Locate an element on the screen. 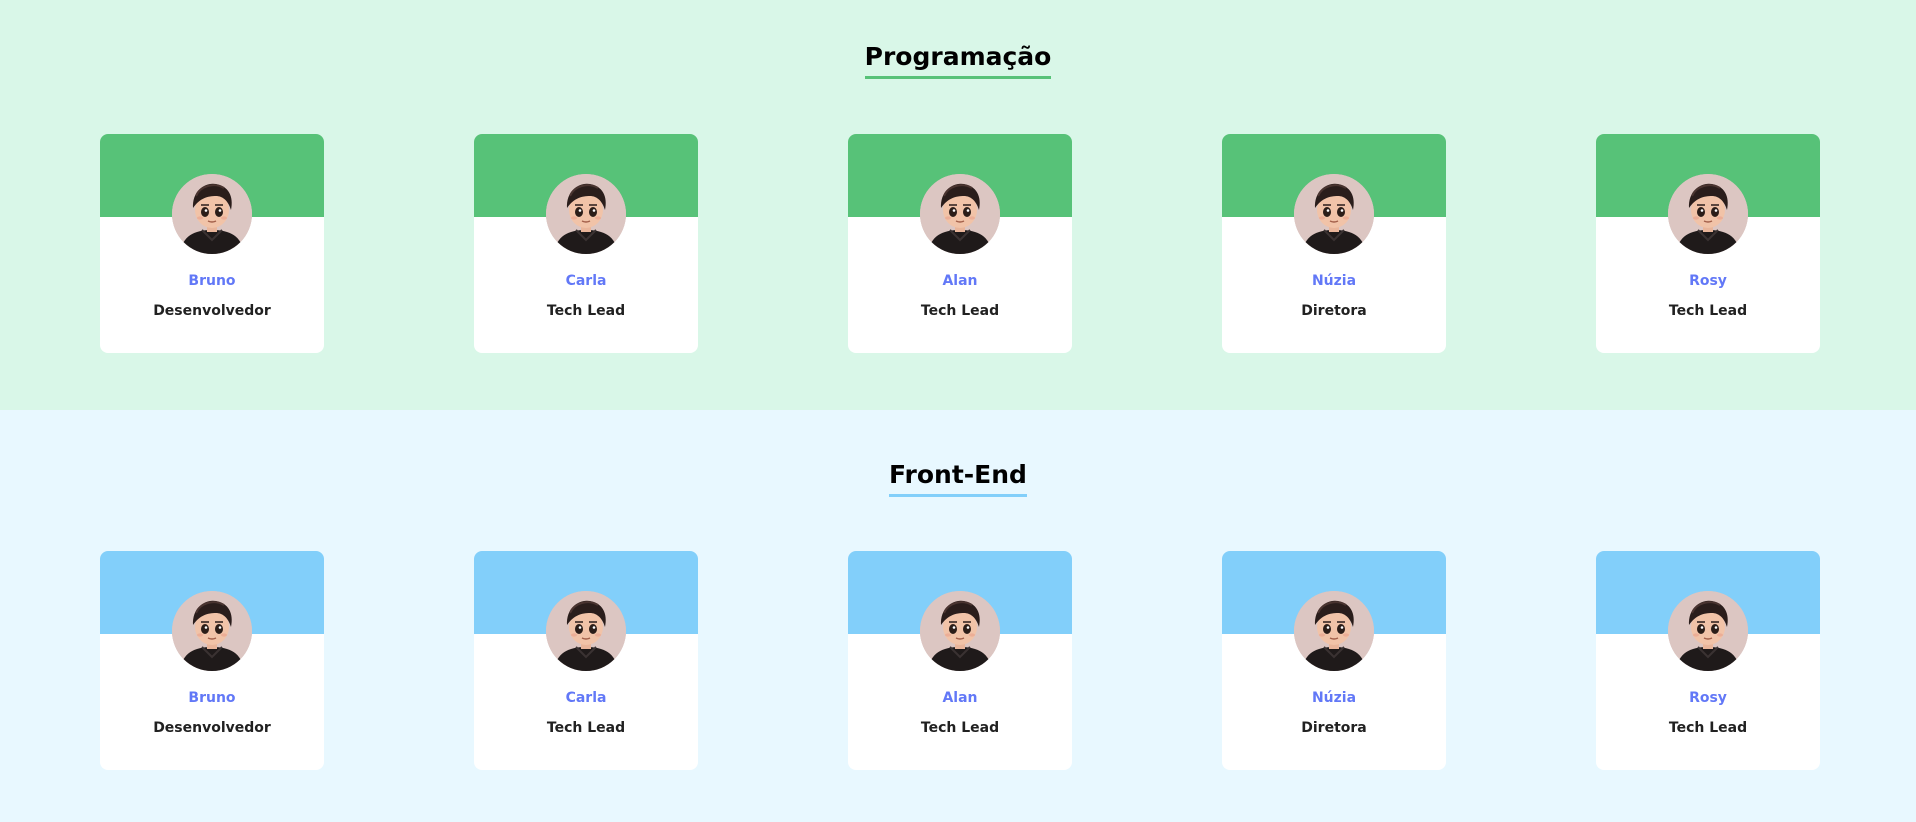  section-title-text: Front-End is located at coordinates (958, 478).